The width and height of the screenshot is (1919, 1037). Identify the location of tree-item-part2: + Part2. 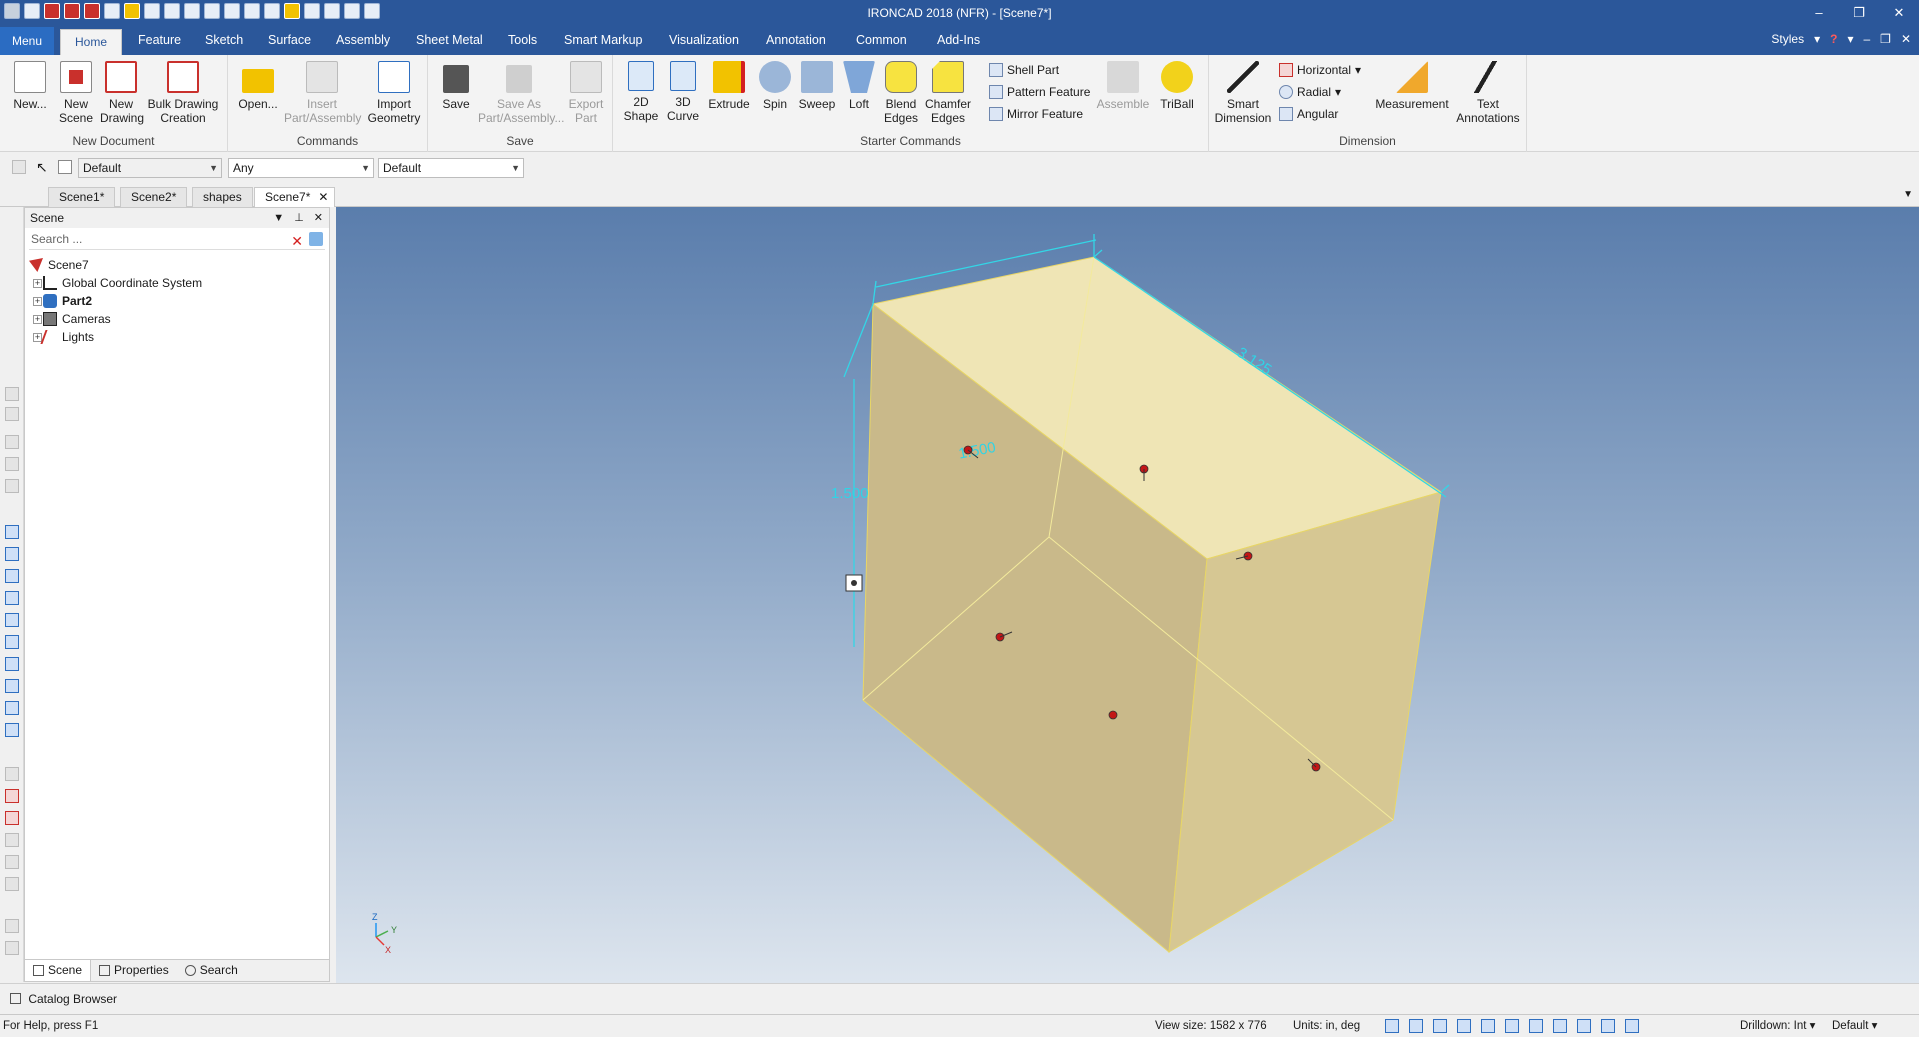
(179, 301).